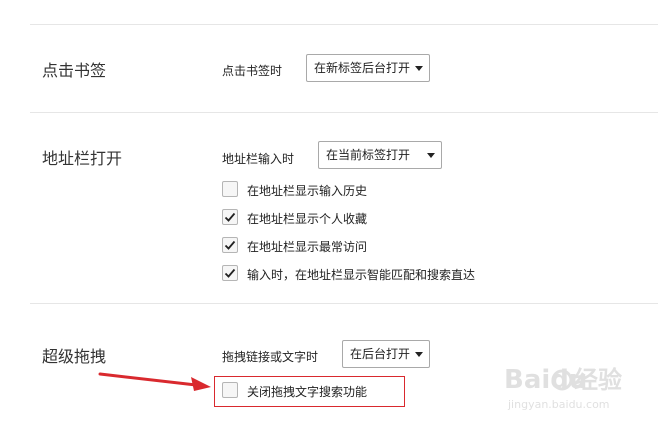 The image size is (658, 424). What do you see at coordinates (74, 71) in the screenshot?
I see `bookmark-section-title: 点击书签` at bounding box center [74, 71].